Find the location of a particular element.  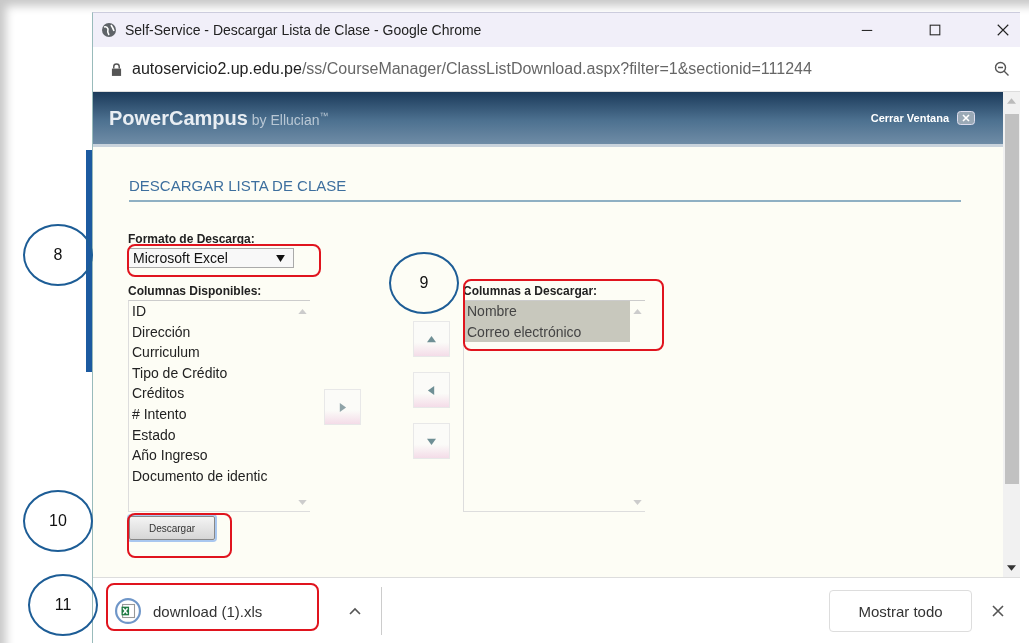

page-heading: DESCARGAR LISTA DE CLASE is located at coordinates (545, 189).